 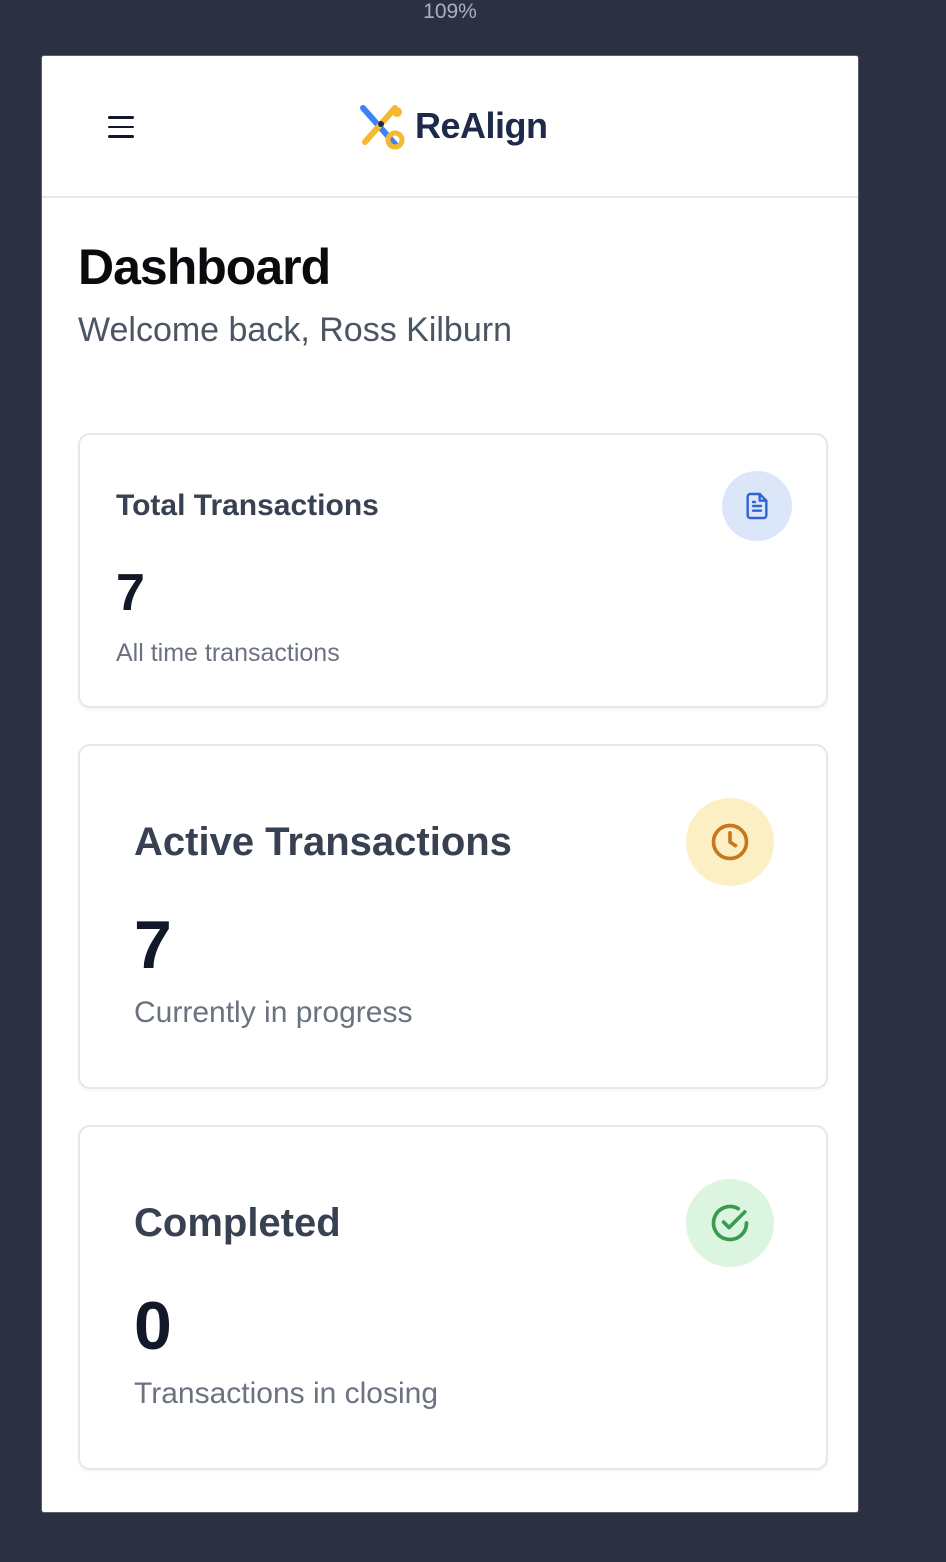 What do you see at coordinates (450, 11) in the screenshot?
I see `zoom-level: 109%` at bounding box center [450, 11].